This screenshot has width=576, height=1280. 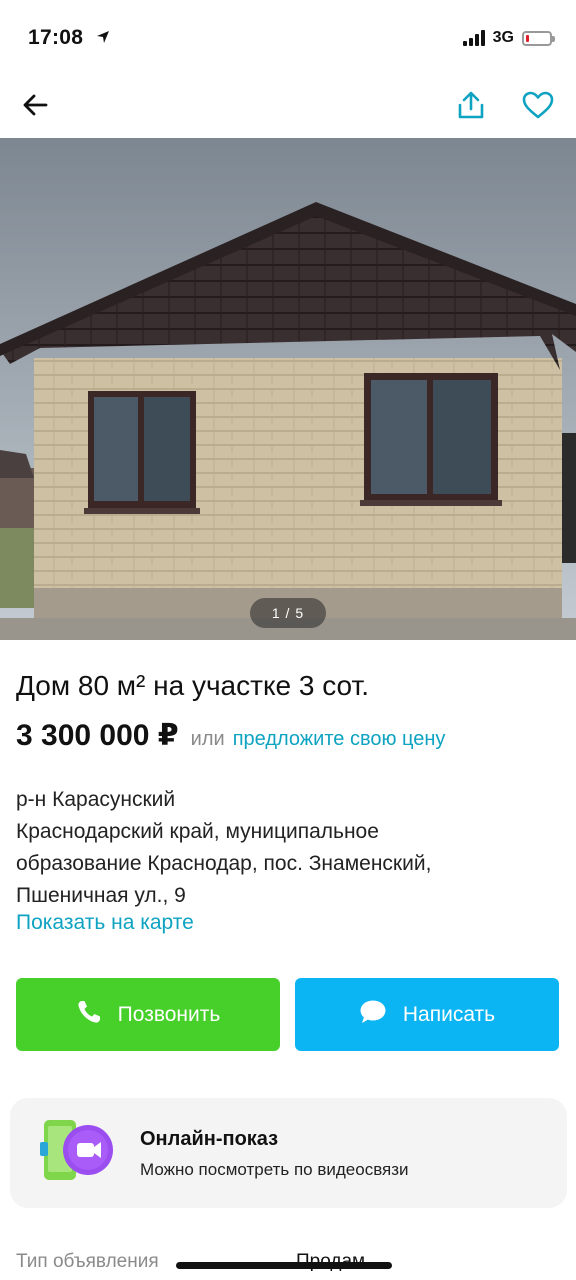 I want to click on top-nav, so click(x=288, y=107).